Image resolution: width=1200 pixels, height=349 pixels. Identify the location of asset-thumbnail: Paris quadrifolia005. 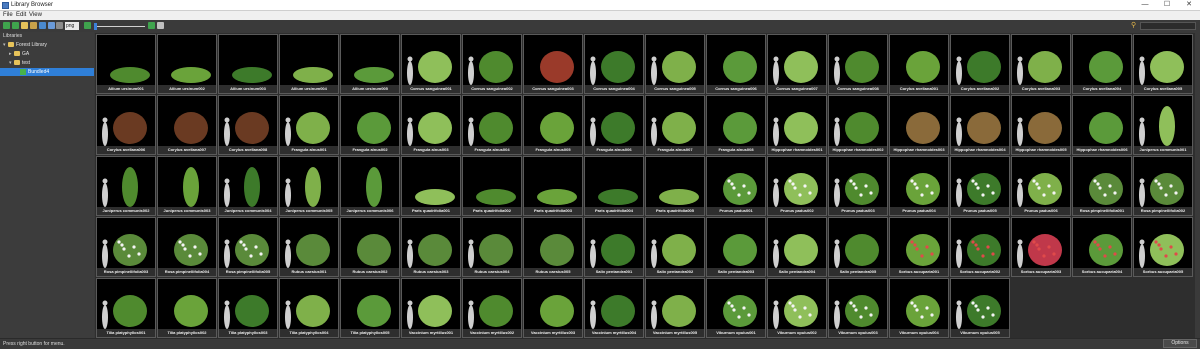
(675, 186).